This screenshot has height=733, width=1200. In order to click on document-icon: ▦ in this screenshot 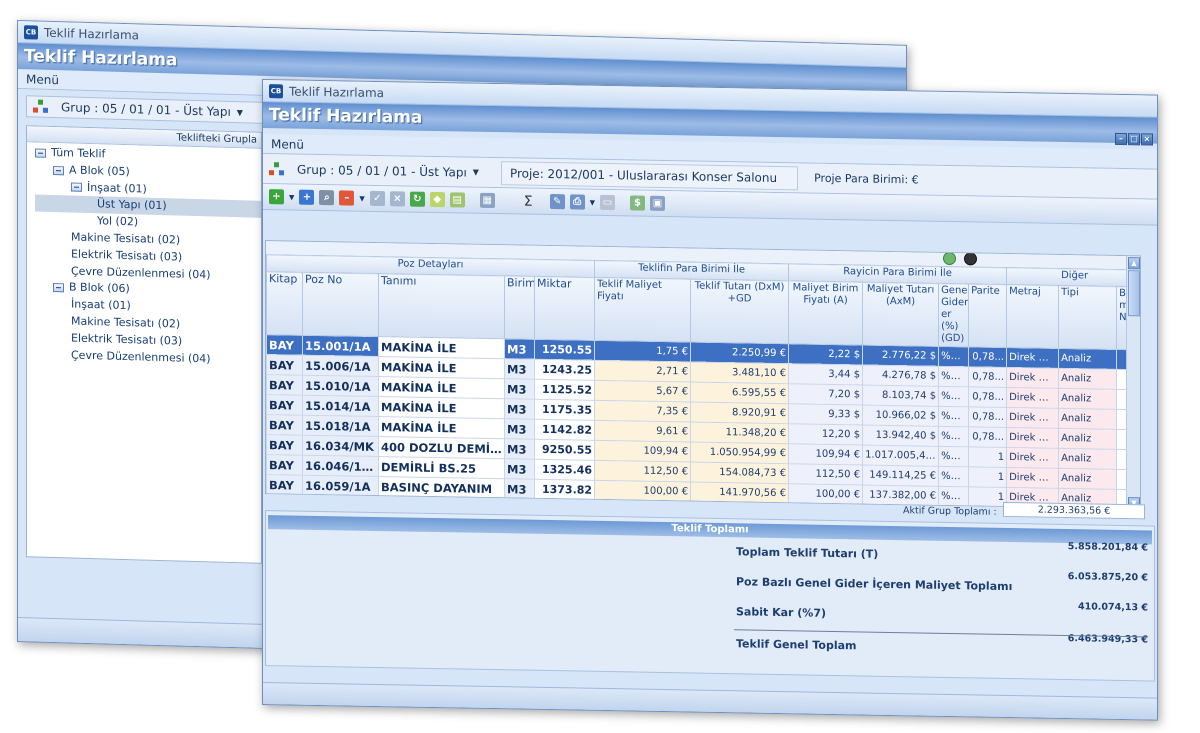, I will do `click(487, 200)`.